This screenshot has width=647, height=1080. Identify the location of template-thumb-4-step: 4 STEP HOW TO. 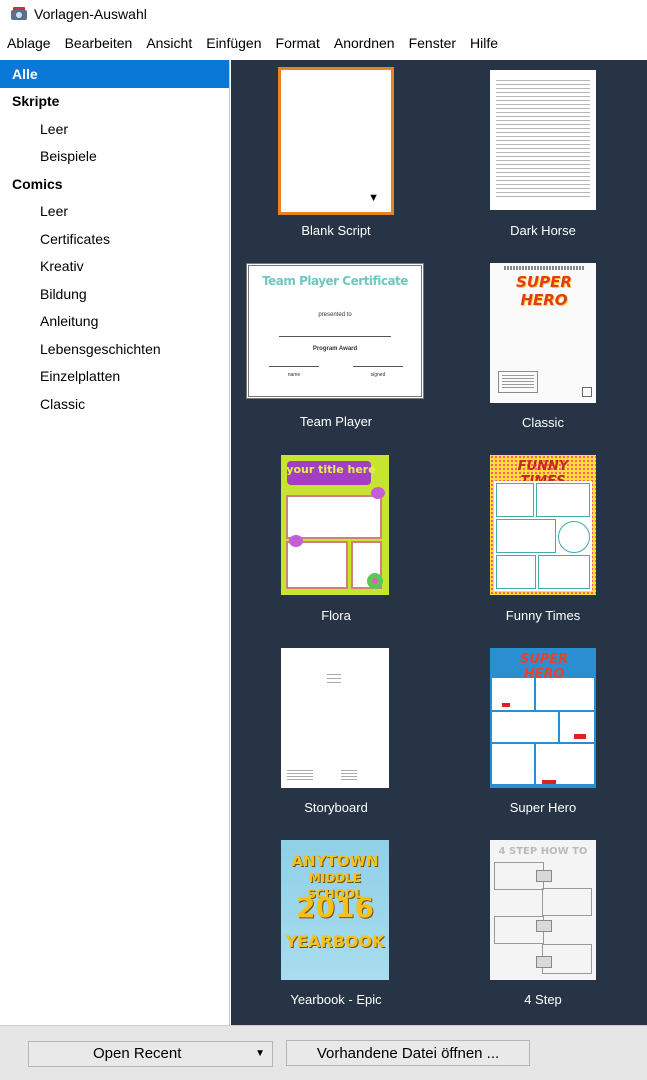
(543, 910).